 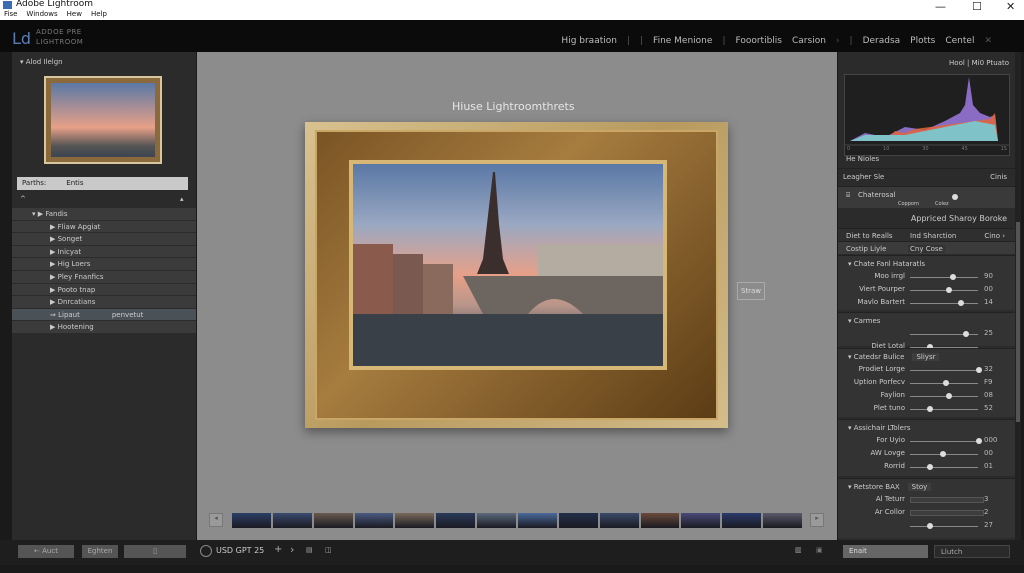 I want to click on list-item: ▶ Pley Fnanfics, so click(x=104, y=277).